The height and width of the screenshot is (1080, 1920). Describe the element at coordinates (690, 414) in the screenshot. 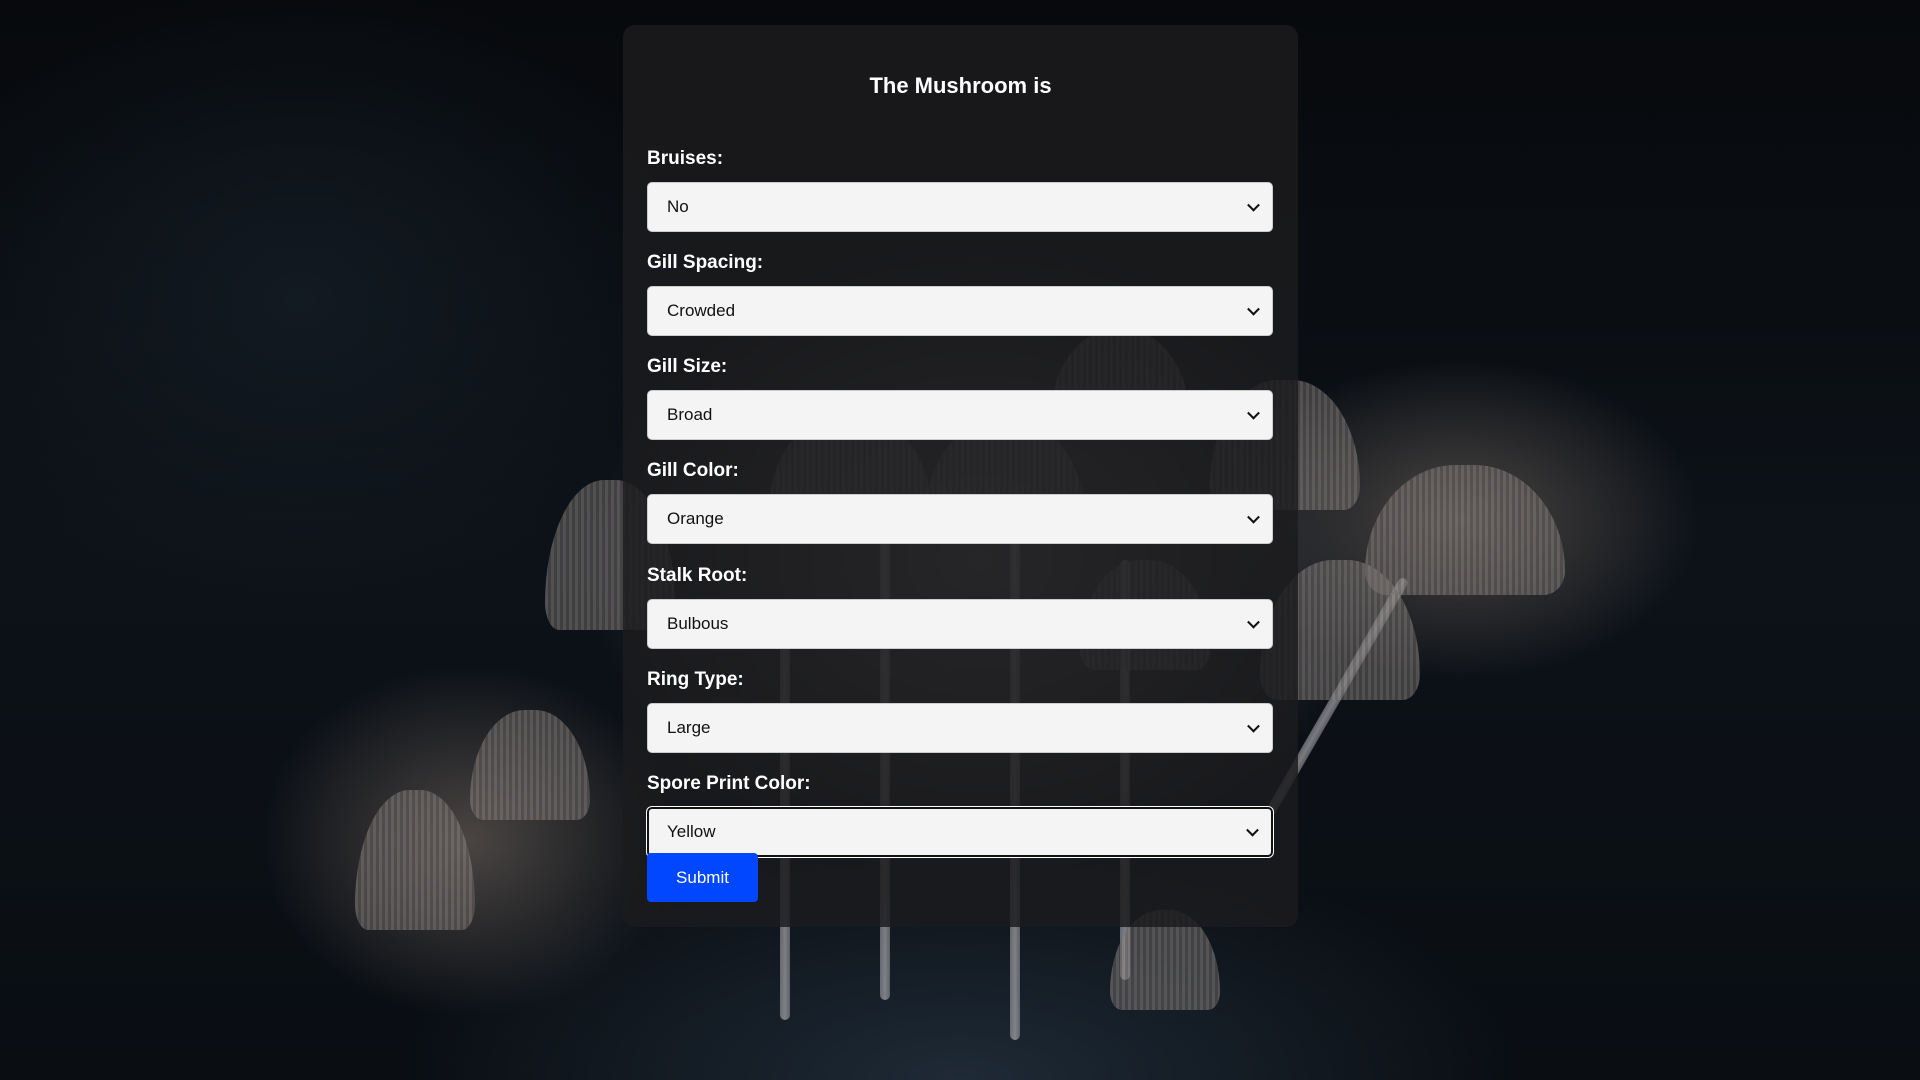

I see `gill-size-select-value: Broad` at that location.